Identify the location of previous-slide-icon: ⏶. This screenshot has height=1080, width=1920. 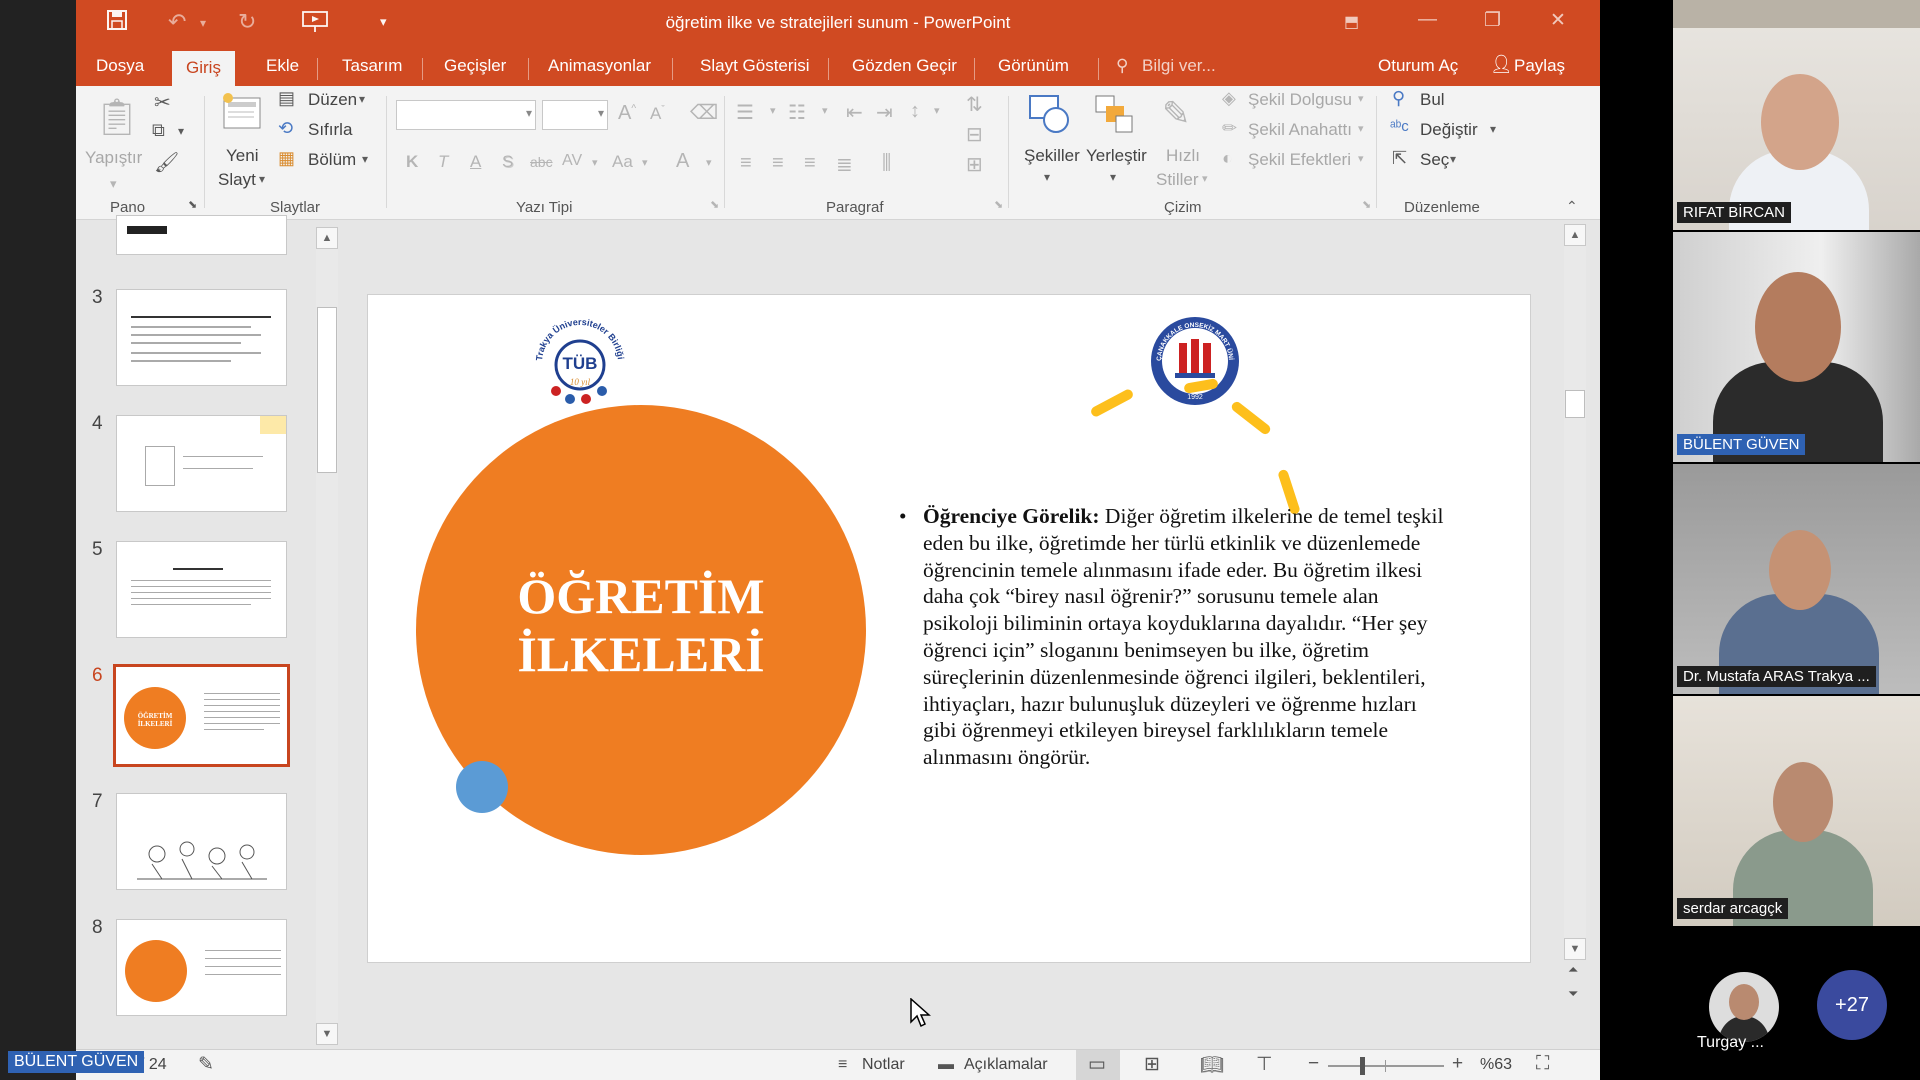
(1573, 970).